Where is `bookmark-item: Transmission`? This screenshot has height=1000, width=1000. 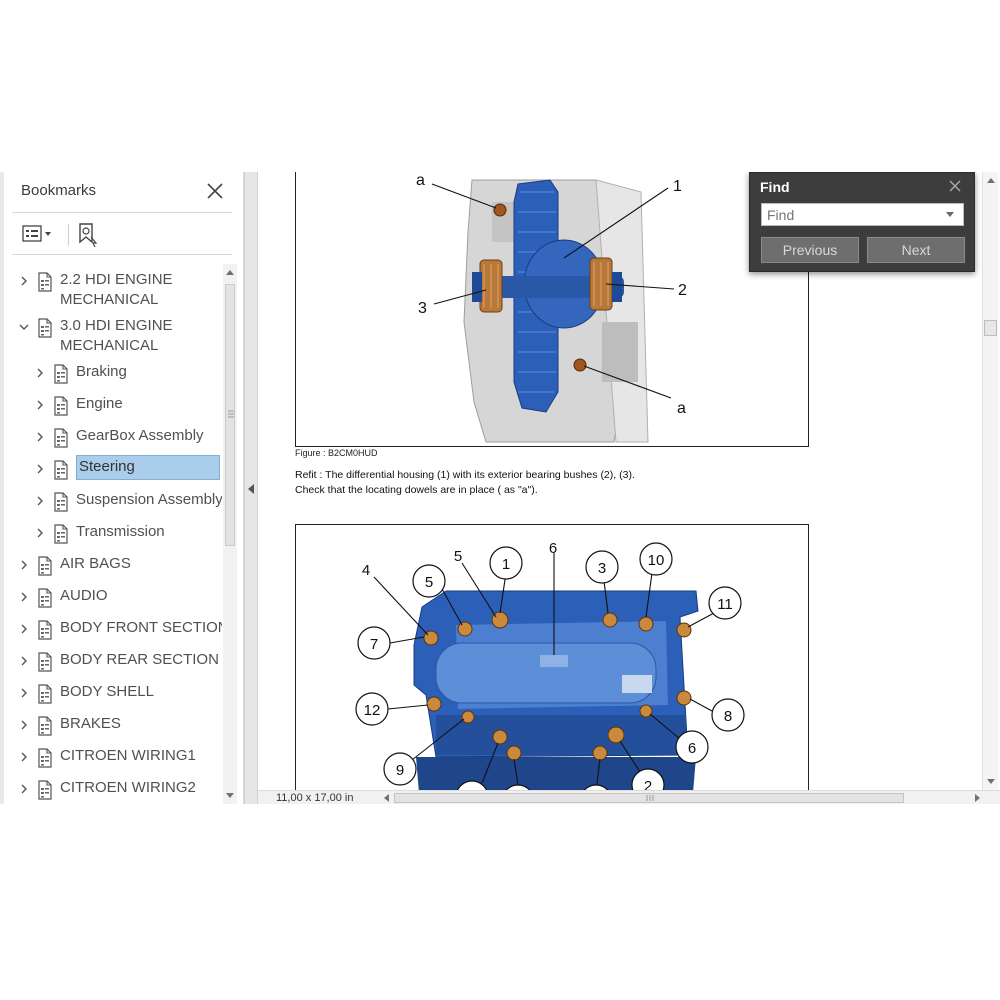 bookmark-item: Transmission is located at coordinates (113, 533).